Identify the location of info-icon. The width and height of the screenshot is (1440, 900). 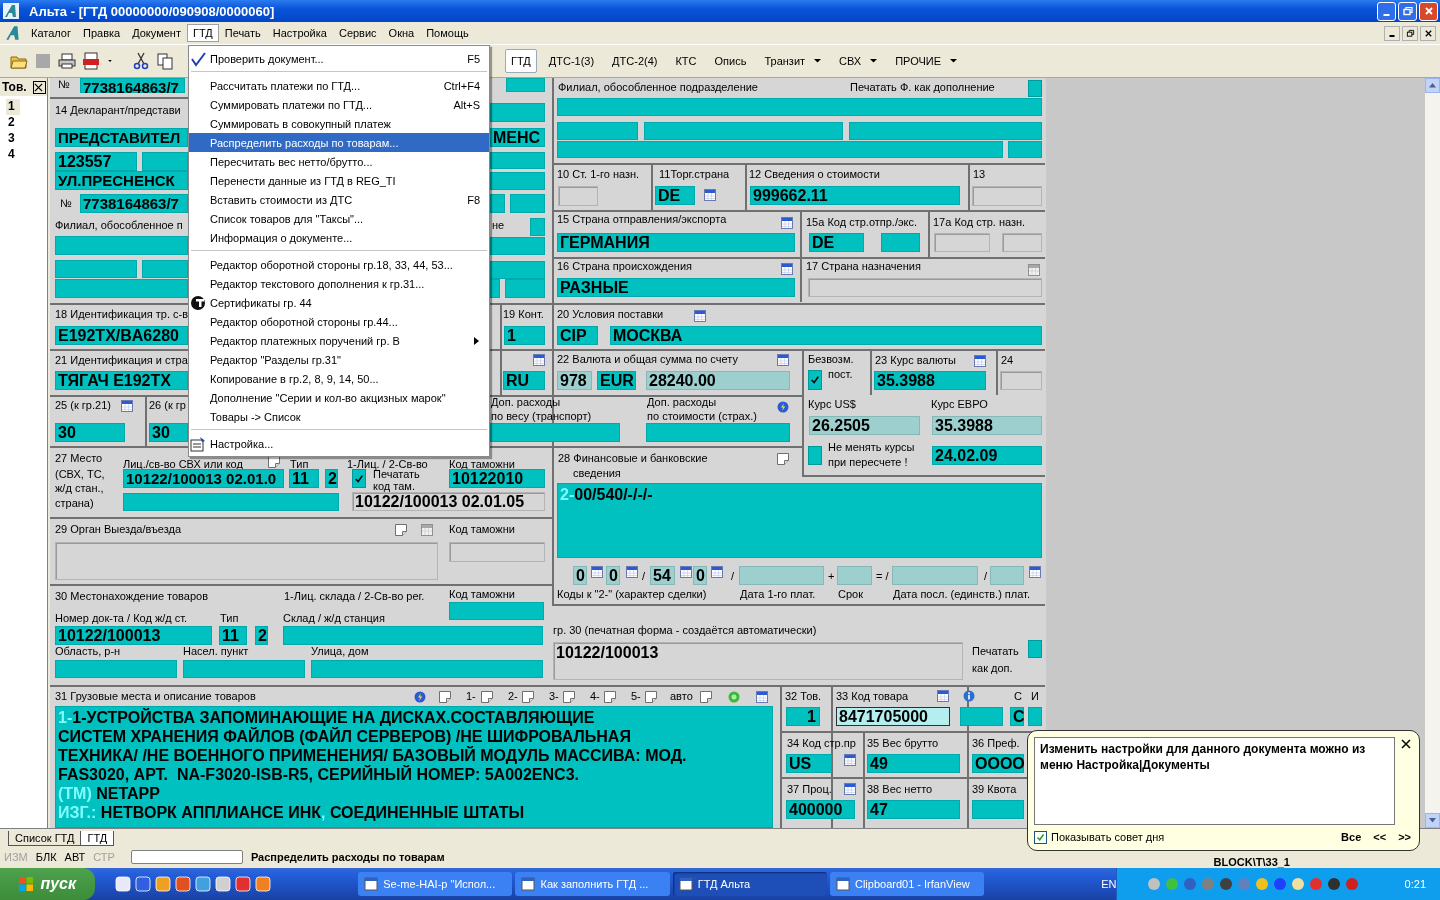
(969, 696).